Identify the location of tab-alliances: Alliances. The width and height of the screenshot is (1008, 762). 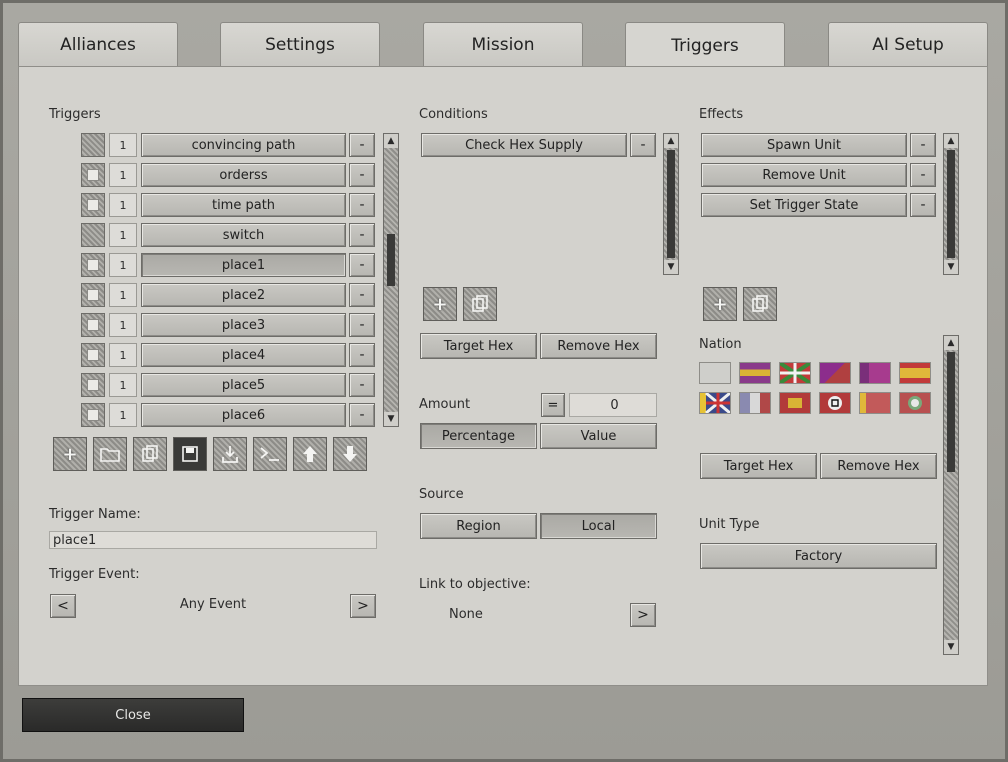
(98, 44).